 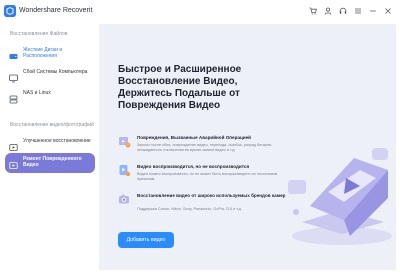 What do you see at coordinates (124, 170) in the screenshot?
I see `unplayable-video-icon` at bounding box center [124, 170].